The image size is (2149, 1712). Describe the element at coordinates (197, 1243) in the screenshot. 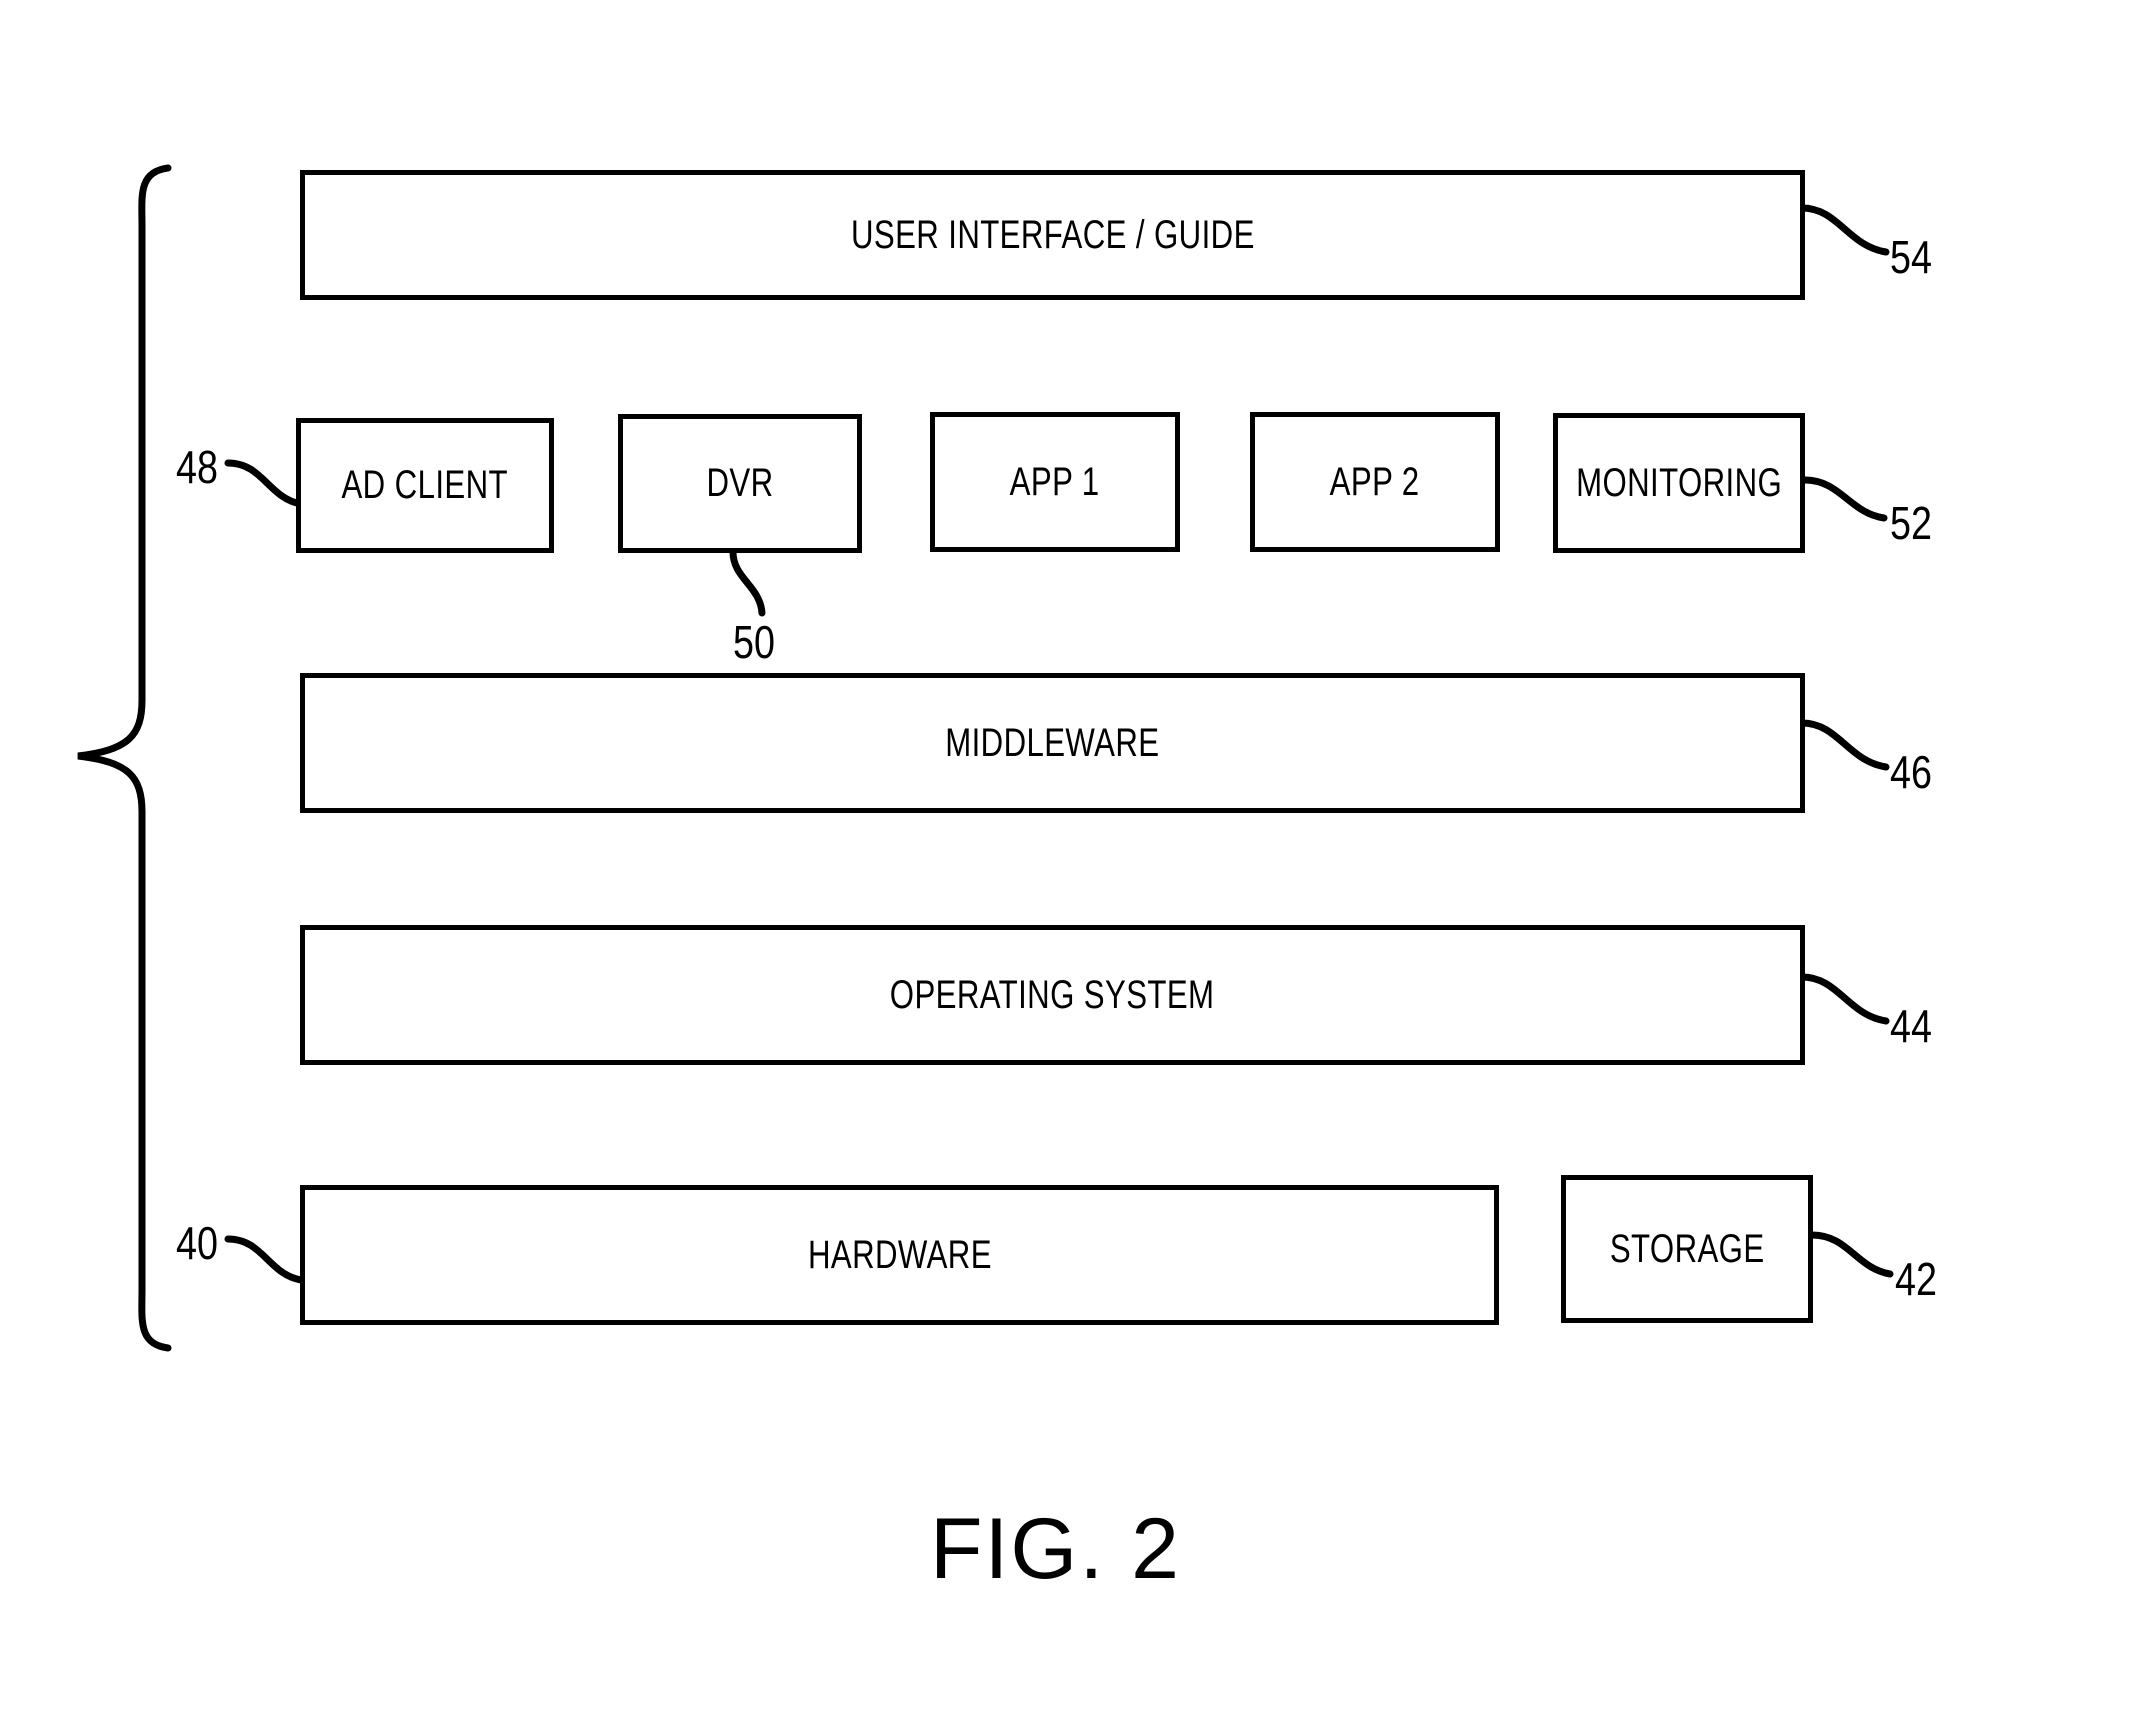

I see `reference-numeral-40: 40` at that location.